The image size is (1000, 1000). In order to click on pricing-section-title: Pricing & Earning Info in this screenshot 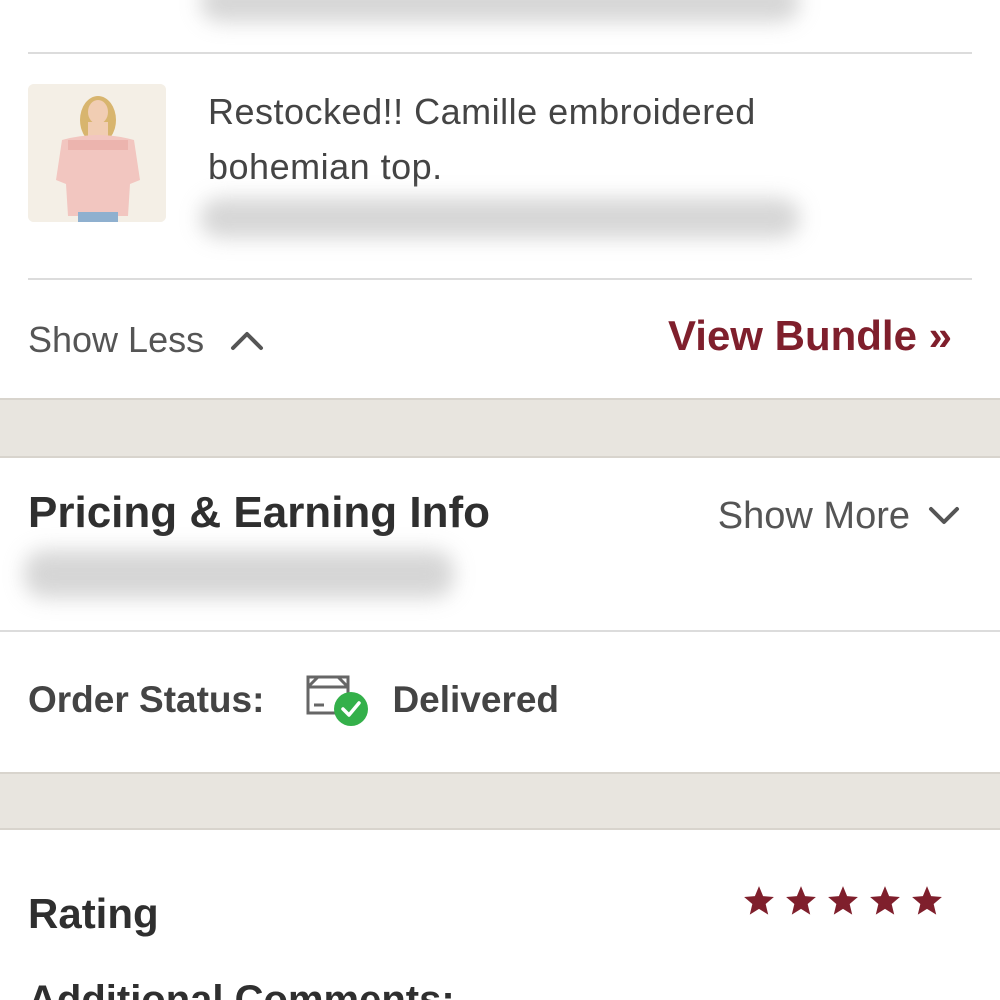, I will do `click(259, 512)`.